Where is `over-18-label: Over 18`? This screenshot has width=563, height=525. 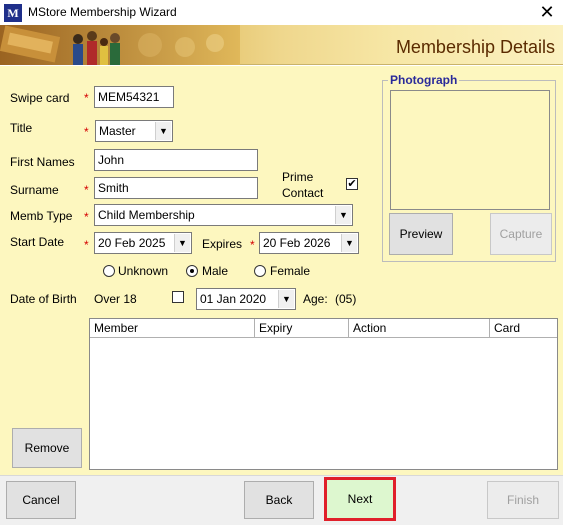 over-18-label: Over 18 is located at coordinates (115, 299).